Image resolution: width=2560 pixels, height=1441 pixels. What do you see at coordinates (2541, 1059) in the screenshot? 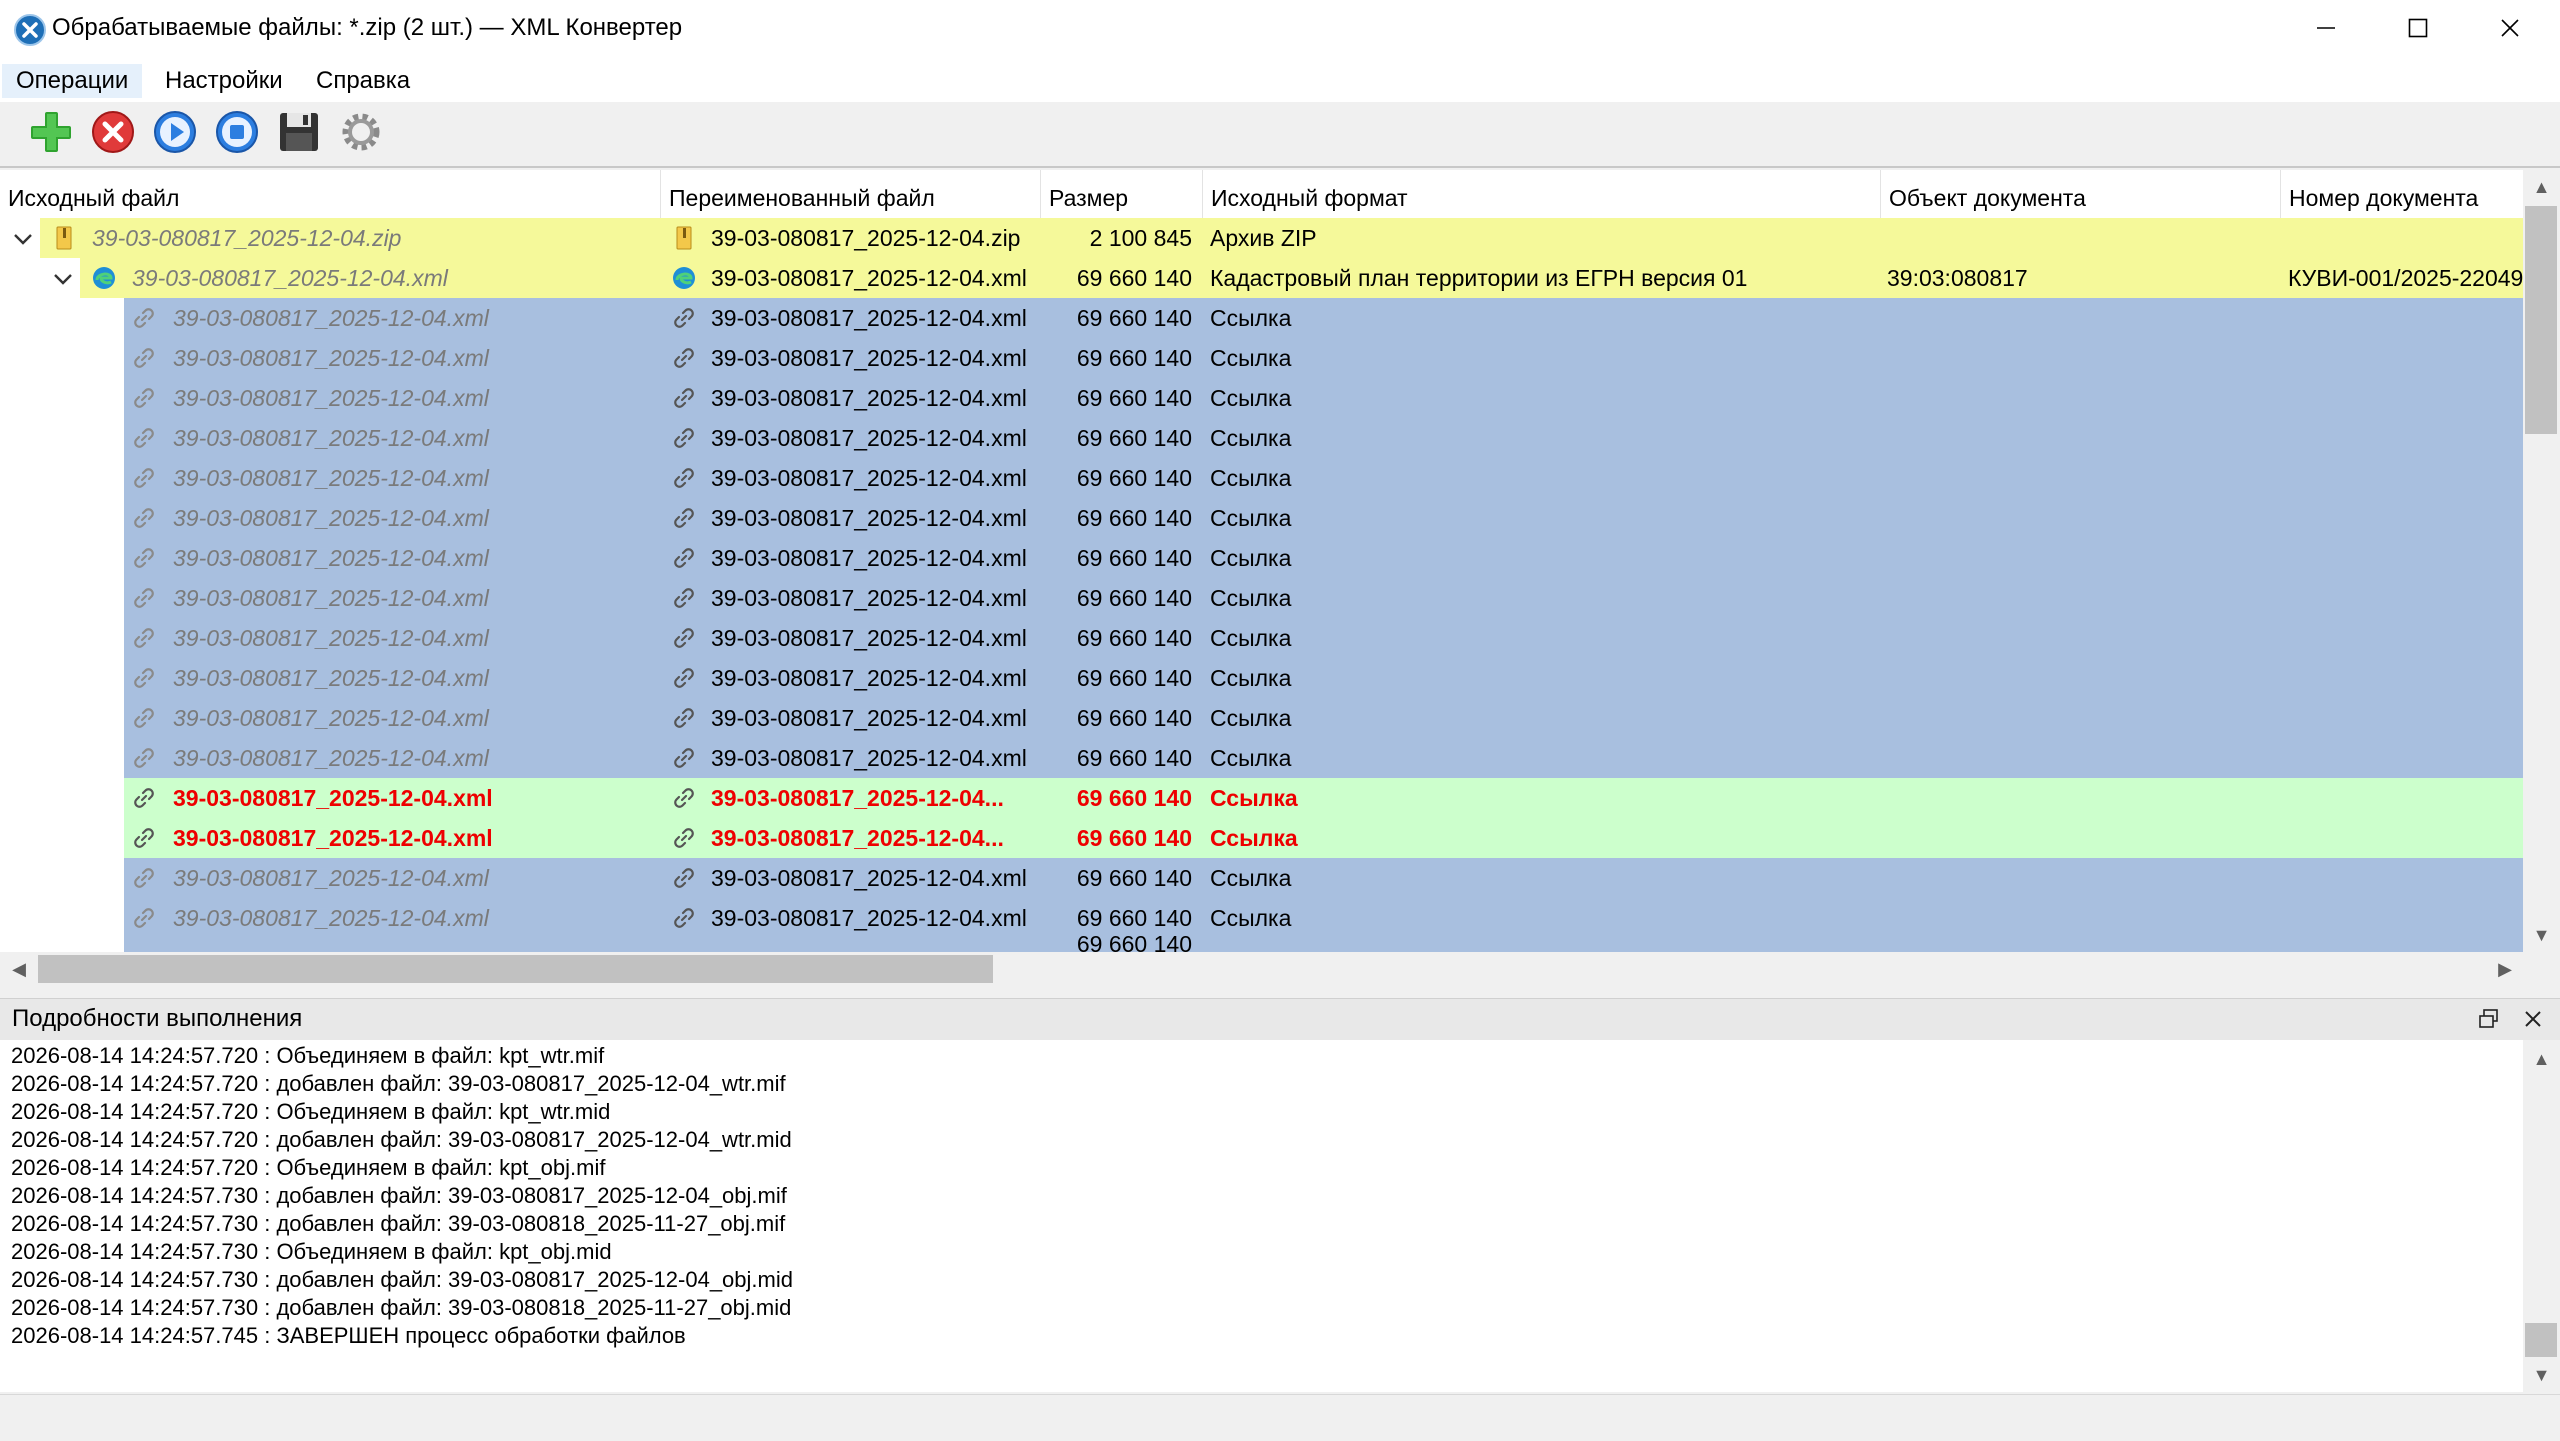
I see `log-scroll-up-arrow-icon: ▲` at bounding box center [2541, 1059].